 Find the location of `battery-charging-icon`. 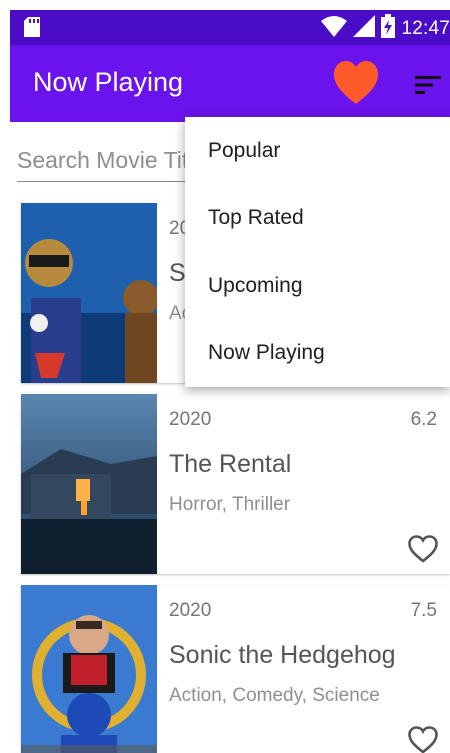

battery-charging-icon is located at coordinates (388, 28).